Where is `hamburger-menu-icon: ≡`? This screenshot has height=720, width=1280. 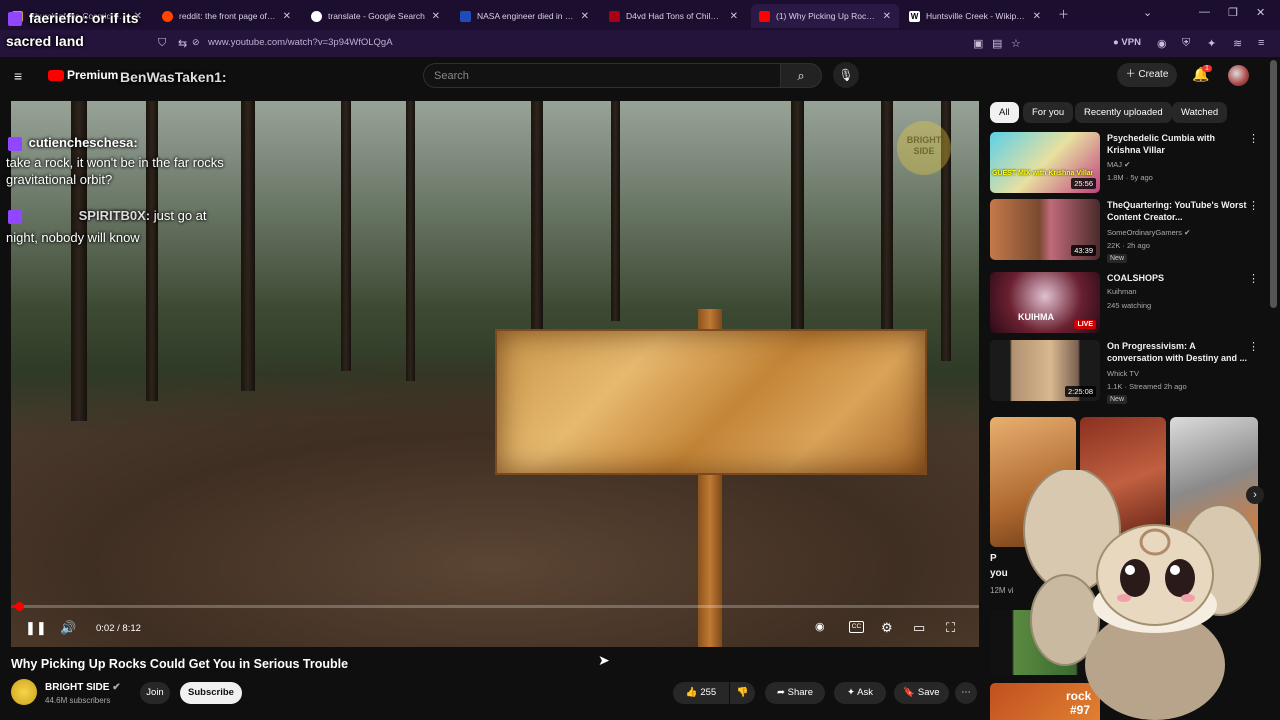 hamburger-menu-icon: ≡ is located at coordinates (18, 76).